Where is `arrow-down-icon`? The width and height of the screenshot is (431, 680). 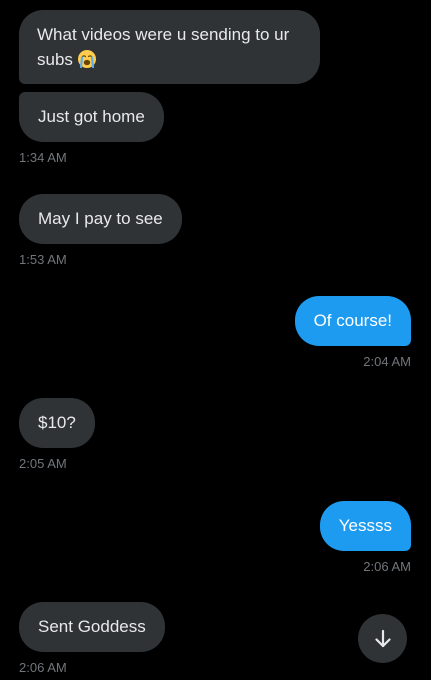
arrow-down-icon is located at coordinates (382, 638).